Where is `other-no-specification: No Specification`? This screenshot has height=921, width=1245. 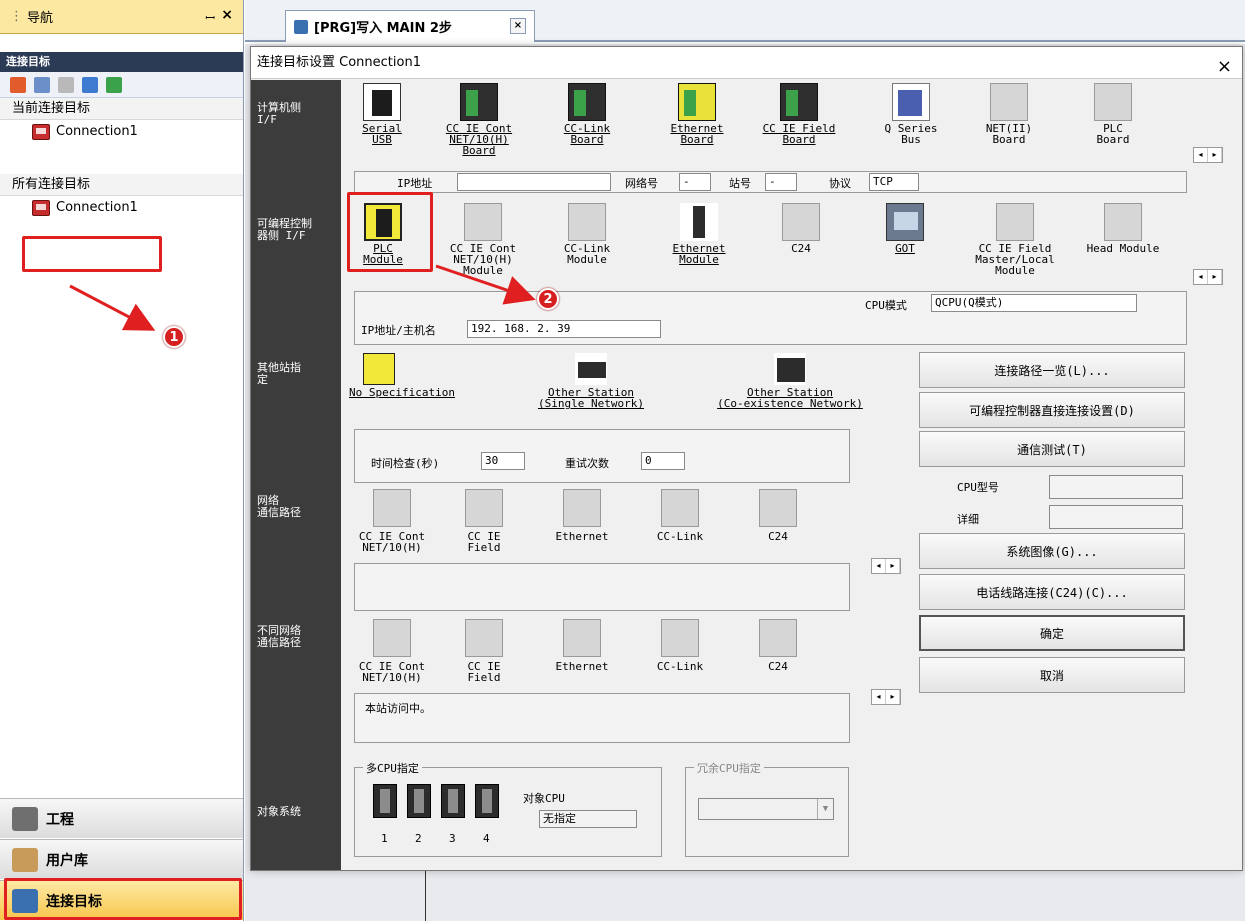
other-no-specification: No Specification is located at coordinates (414, 375).